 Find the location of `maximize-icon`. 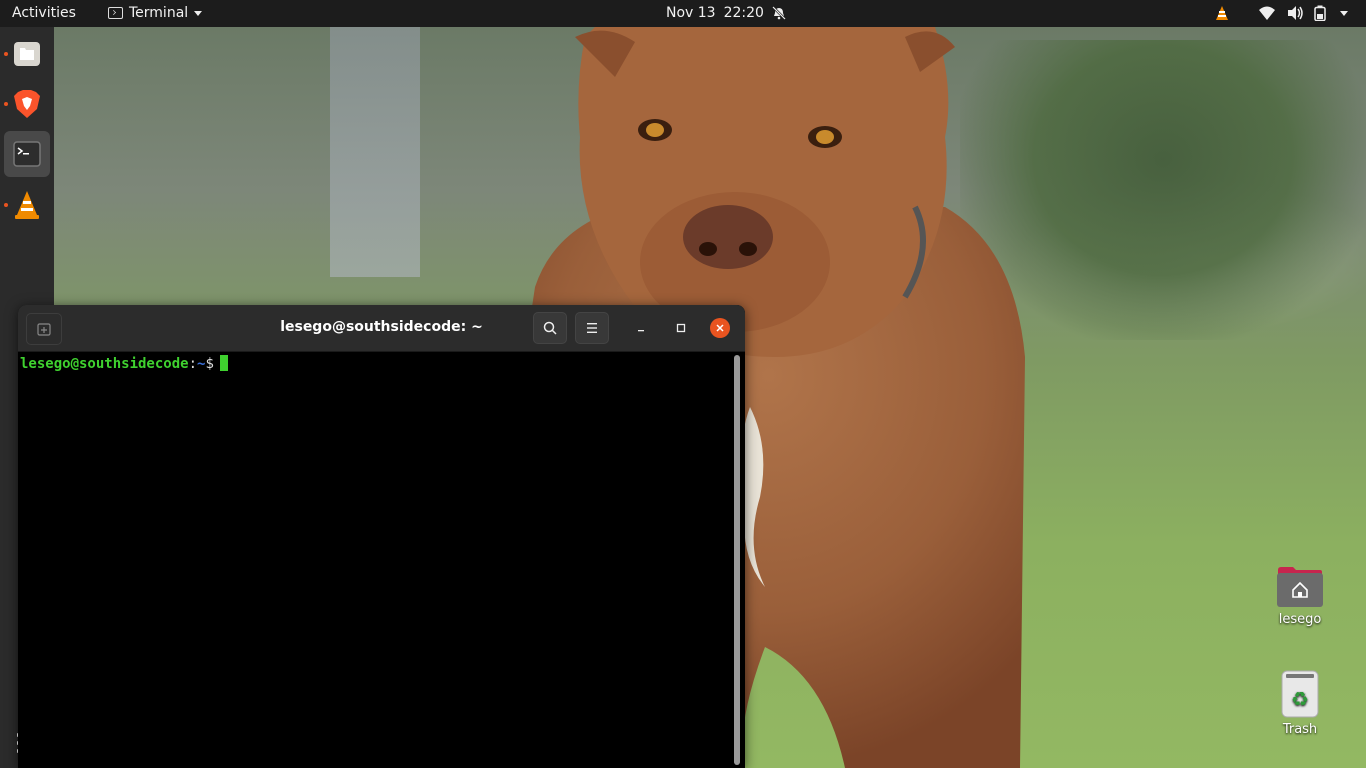

maximize-icon is located at coordinates (681, 328).